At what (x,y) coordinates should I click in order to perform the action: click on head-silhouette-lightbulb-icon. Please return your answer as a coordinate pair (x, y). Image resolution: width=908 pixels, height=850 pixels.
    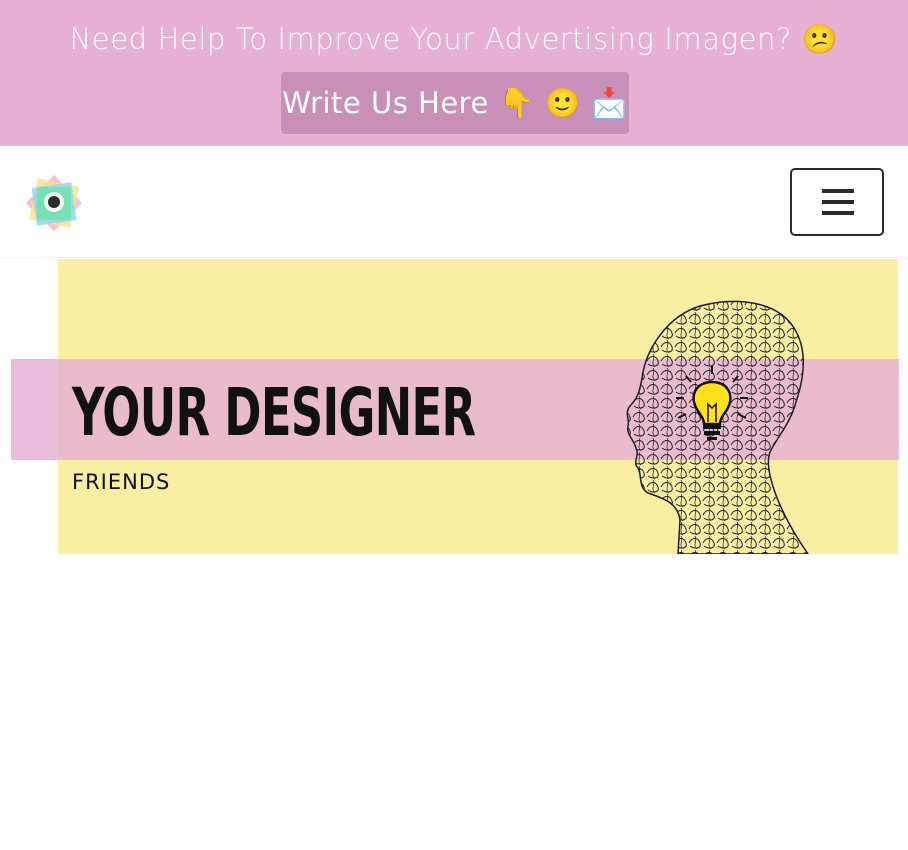
    Looking at the image, I should click on (717, 427).